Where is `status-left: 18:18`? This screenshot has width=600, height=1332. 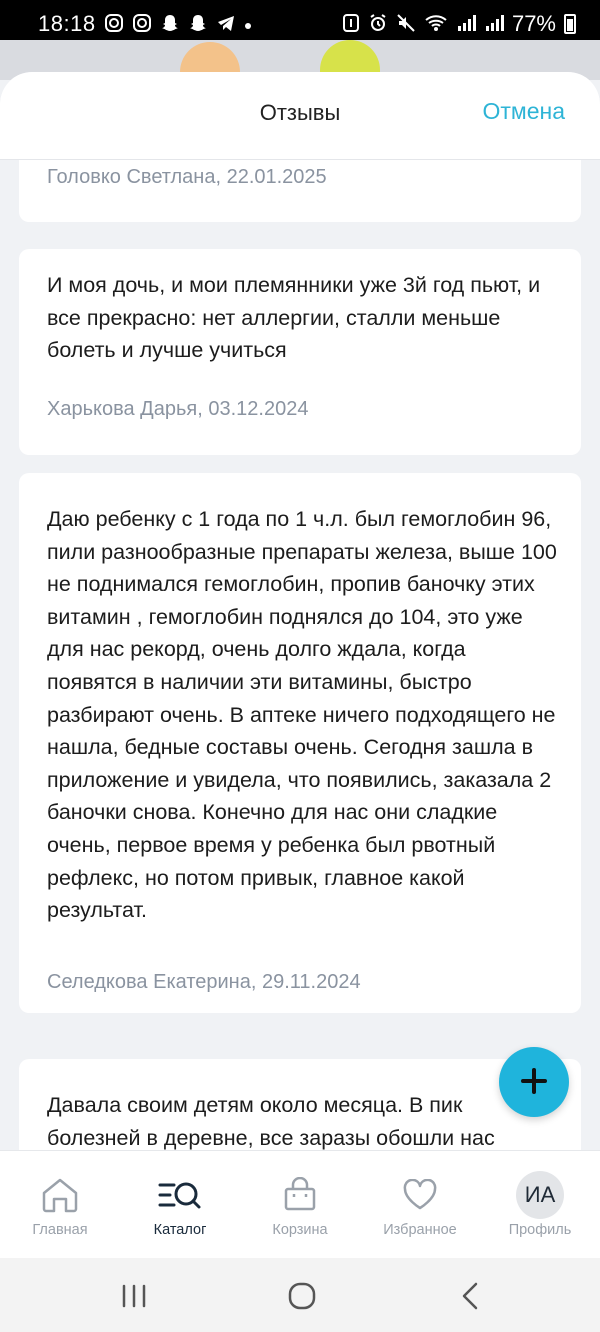
status-left: 18:18 is located at coordinates (145, 24).